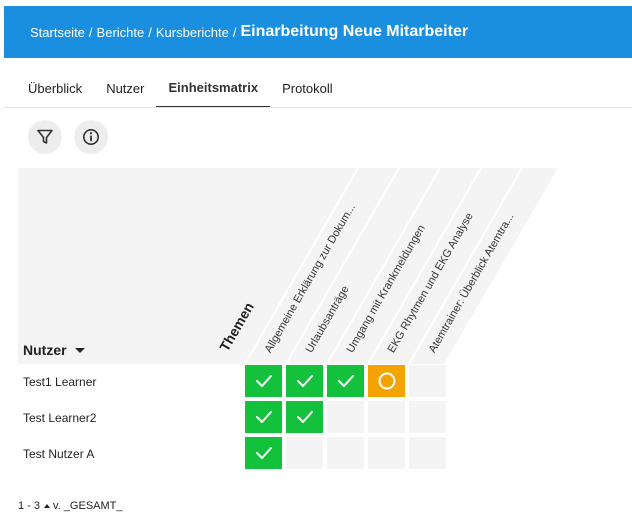 This screenshot has height=529, width=632. I want to click on tab-protokoll: Protokoll, so click(307, 88).